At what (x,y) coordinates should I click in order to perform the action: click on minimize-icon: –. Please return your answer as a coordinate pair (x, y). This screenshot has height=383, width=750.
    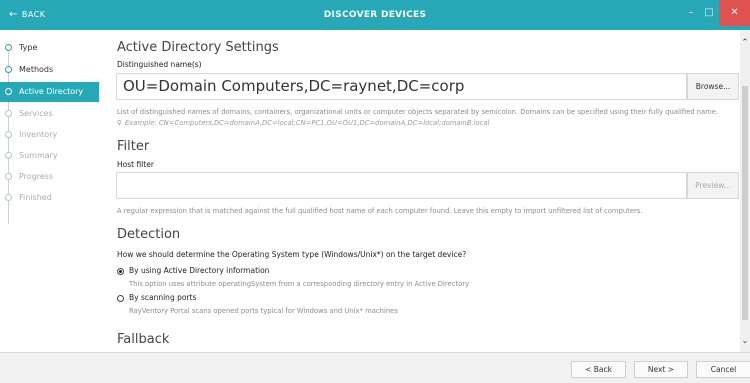
    Looking at the image, I should click on (691, 13).